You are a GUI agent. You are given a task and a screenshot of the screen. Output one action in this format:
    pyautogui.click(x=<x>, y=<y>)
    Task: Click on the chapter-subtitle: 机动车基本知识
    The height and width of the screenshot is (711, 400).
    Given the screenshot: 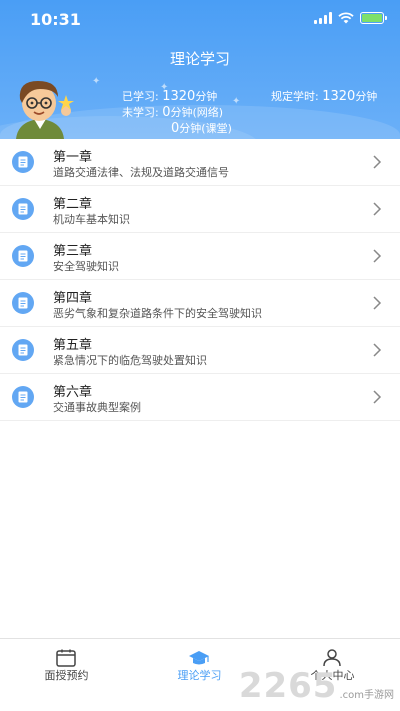 What is the action you would take?
    pyautogui.click(x=91, y=219)
    